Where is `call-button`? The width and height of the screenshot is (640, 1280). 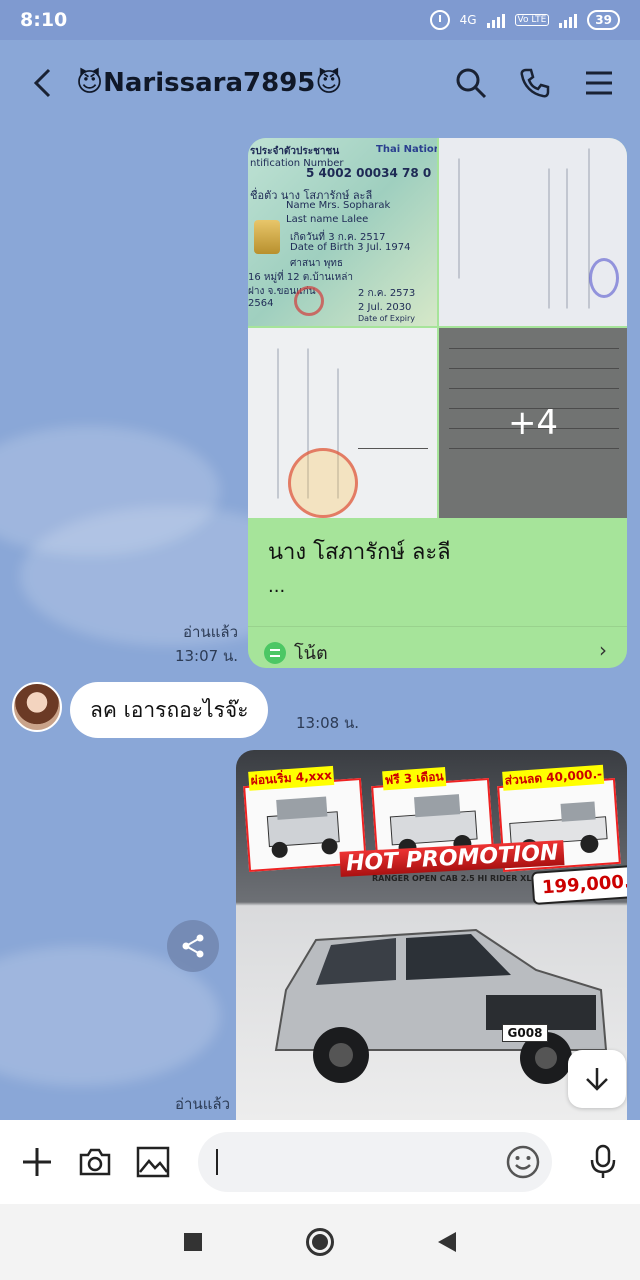
call-button is located at coordinates (535, 83).